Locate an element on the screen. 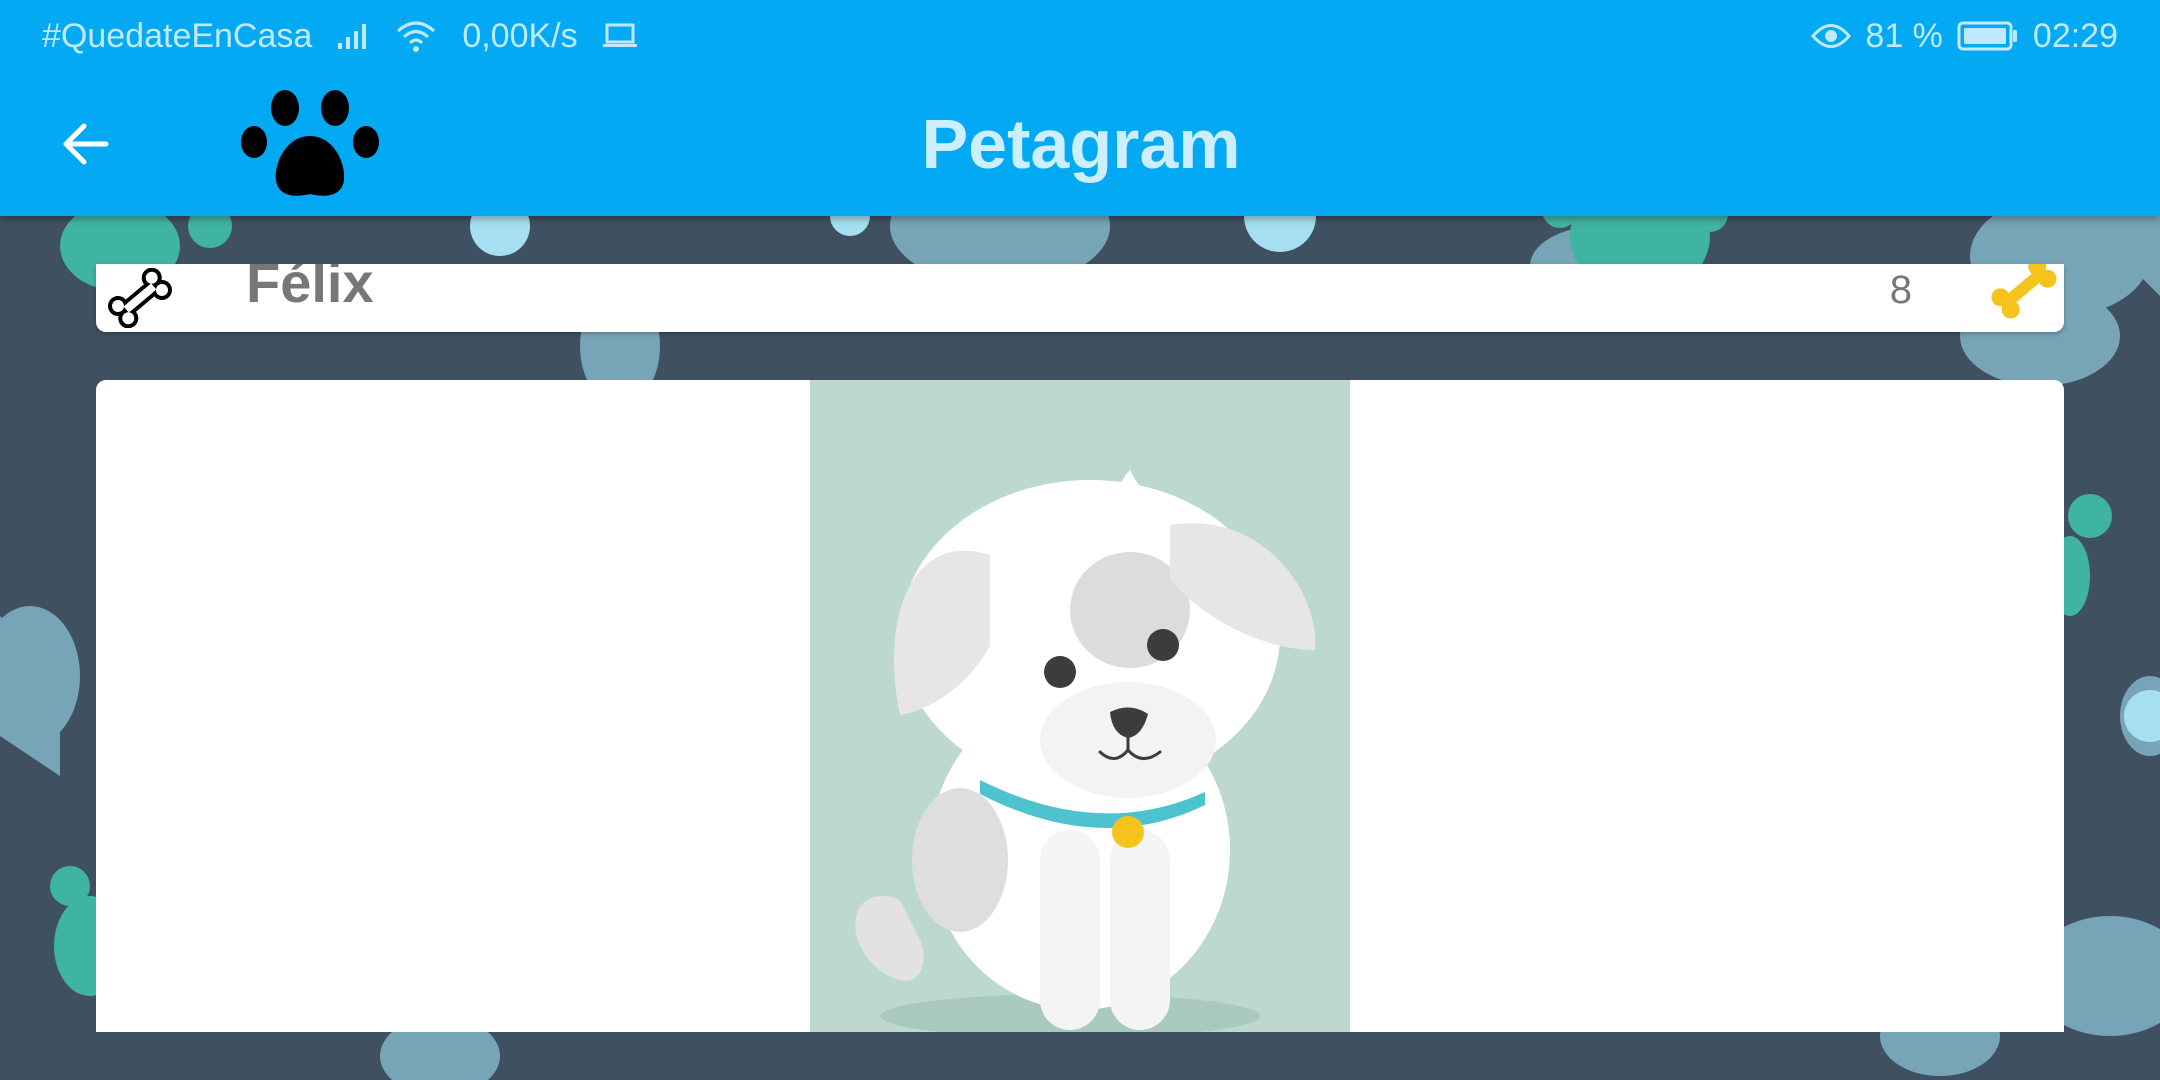  signal-icon is located at coordinates (353, 36).